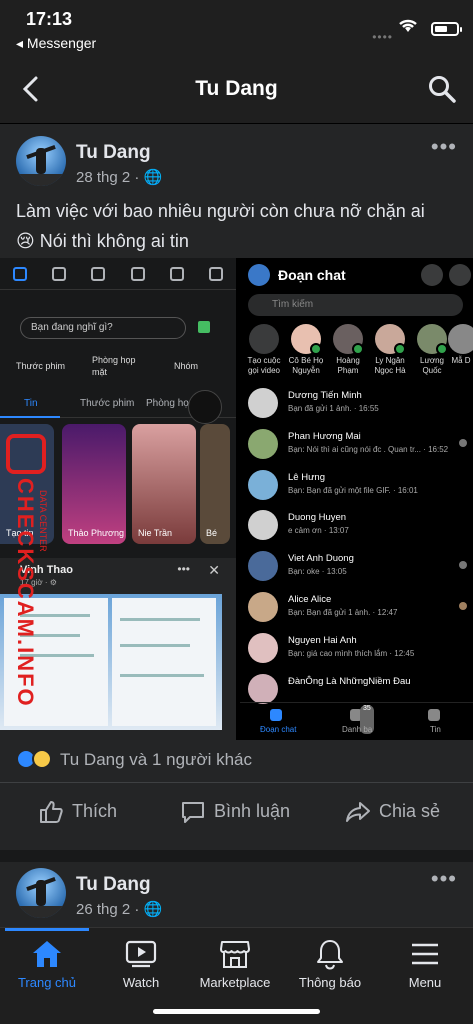 The width and height of the screenshot is (473, 1024). I want to click on watermark-logo, so click(26, 454).